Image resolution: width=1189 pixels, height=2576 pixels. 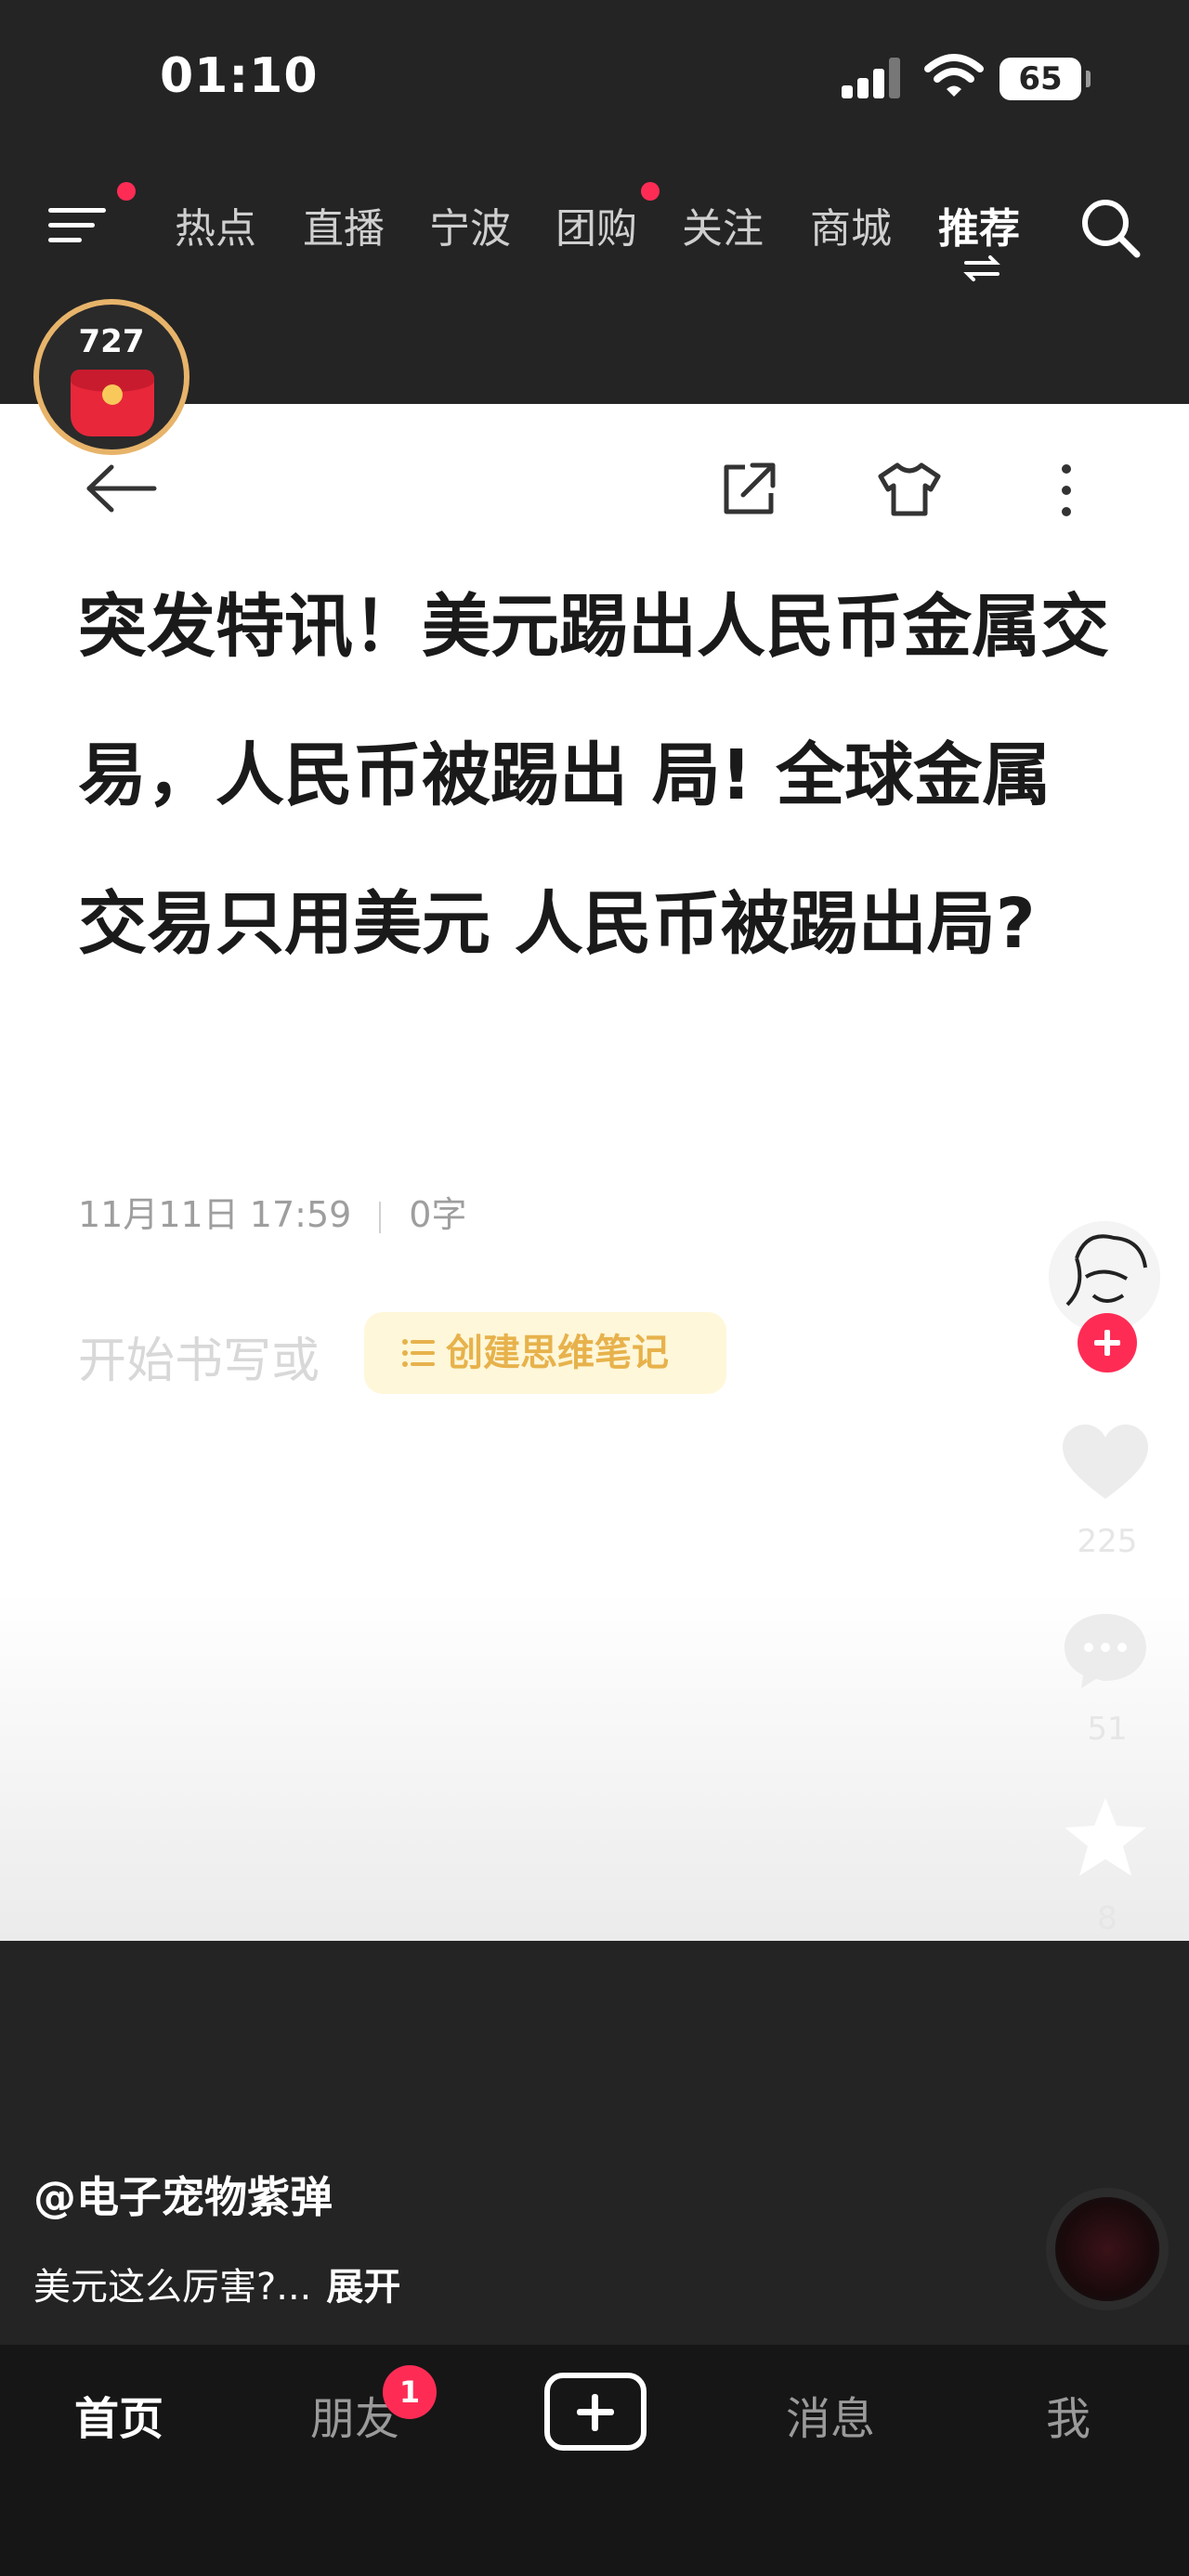 What do you see at coordinates (851, 225) in the screenshot?
I see `tab-mall: 商城` at bounding box center [851, 225].